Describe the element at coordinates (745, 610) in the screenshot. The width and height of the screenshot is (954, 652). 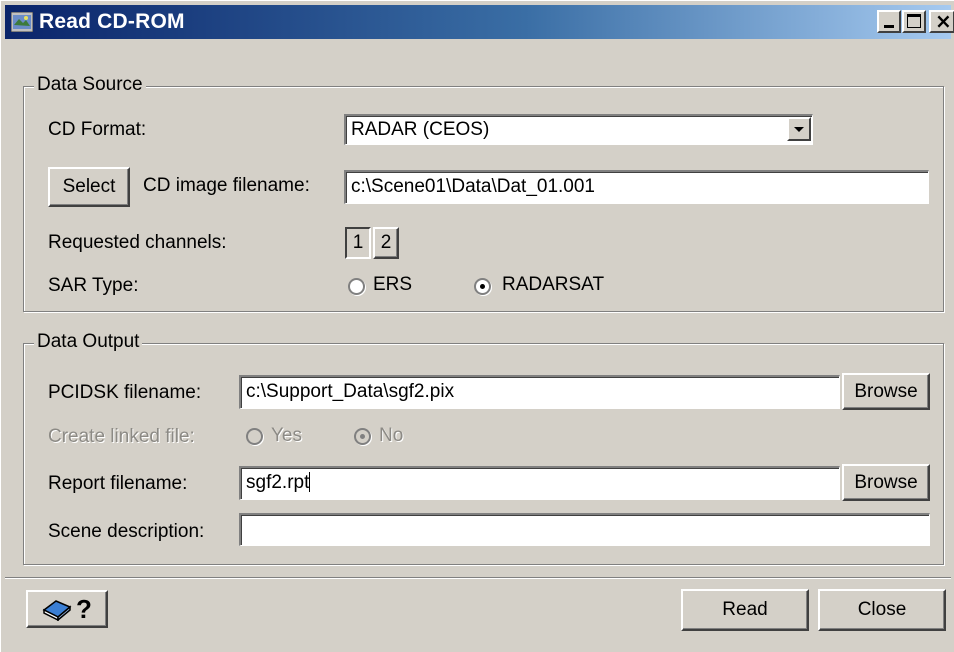
I see `read-button: Read` at that location.